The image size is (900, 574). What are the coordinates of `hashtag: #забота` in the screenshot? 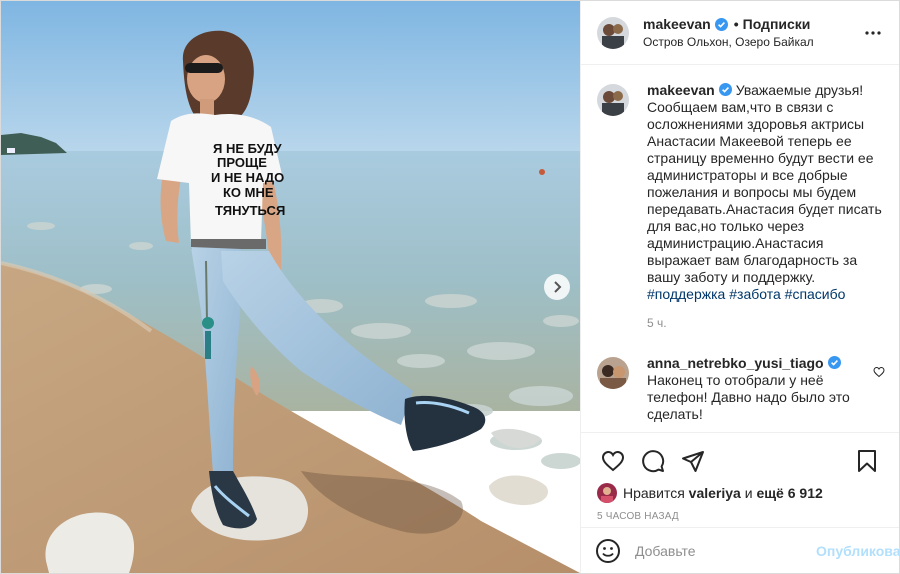 It's located at (755, 294).